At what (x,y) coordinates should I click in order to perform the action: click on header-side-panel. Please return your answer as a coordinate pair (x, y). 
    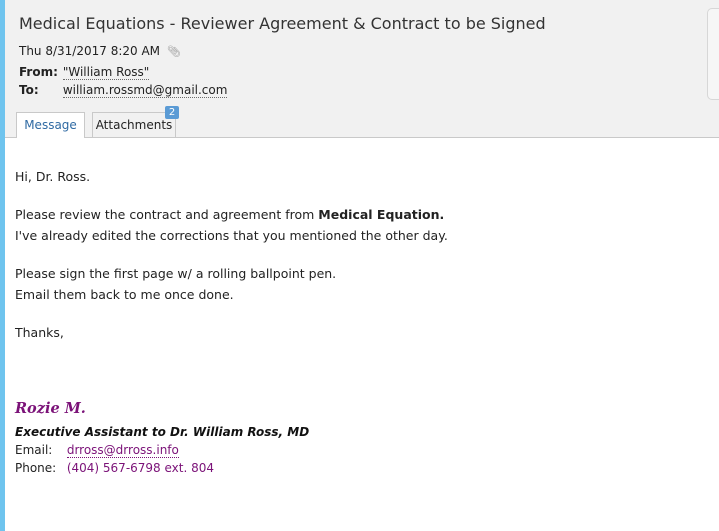
    Looking at the image, I should click on (713, 54).